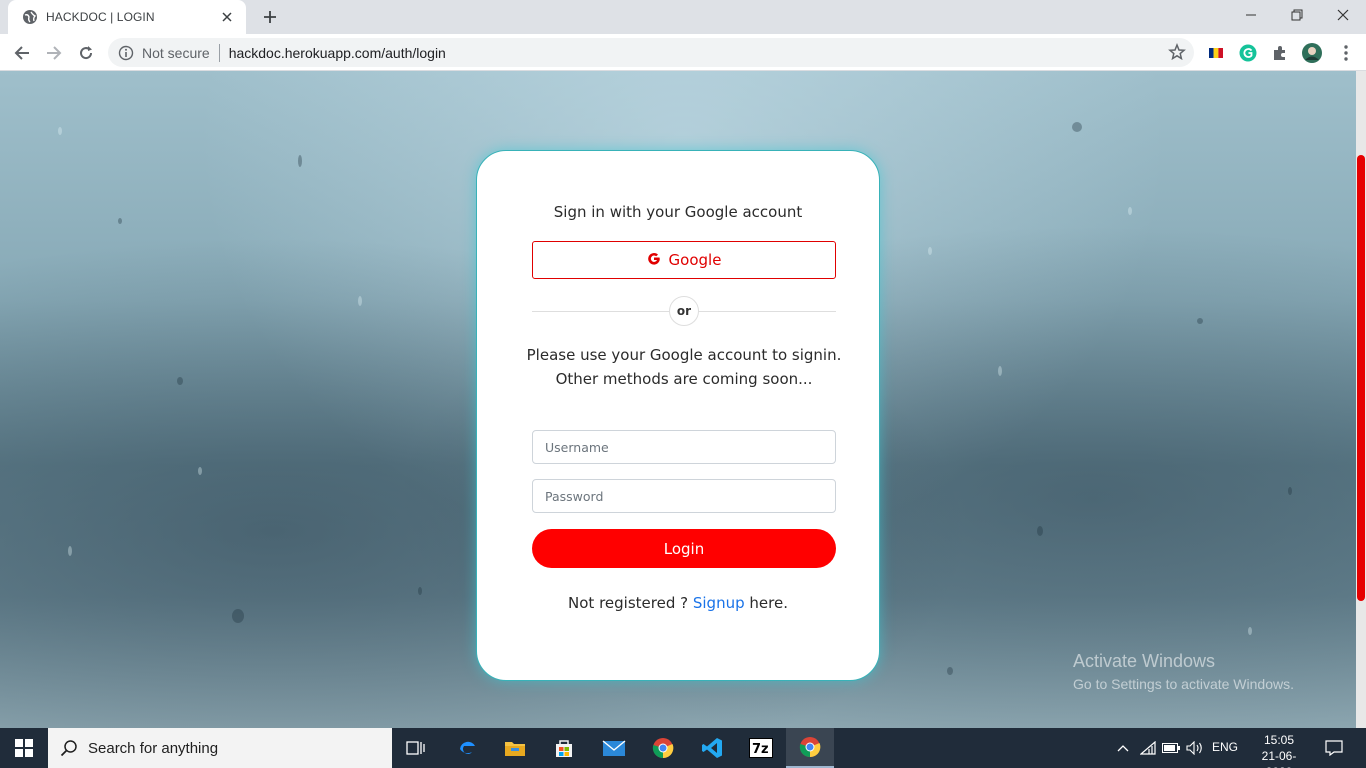 The image size is (1366, 768). I want to click on scrollbar-thumb, so click(1361, 378).